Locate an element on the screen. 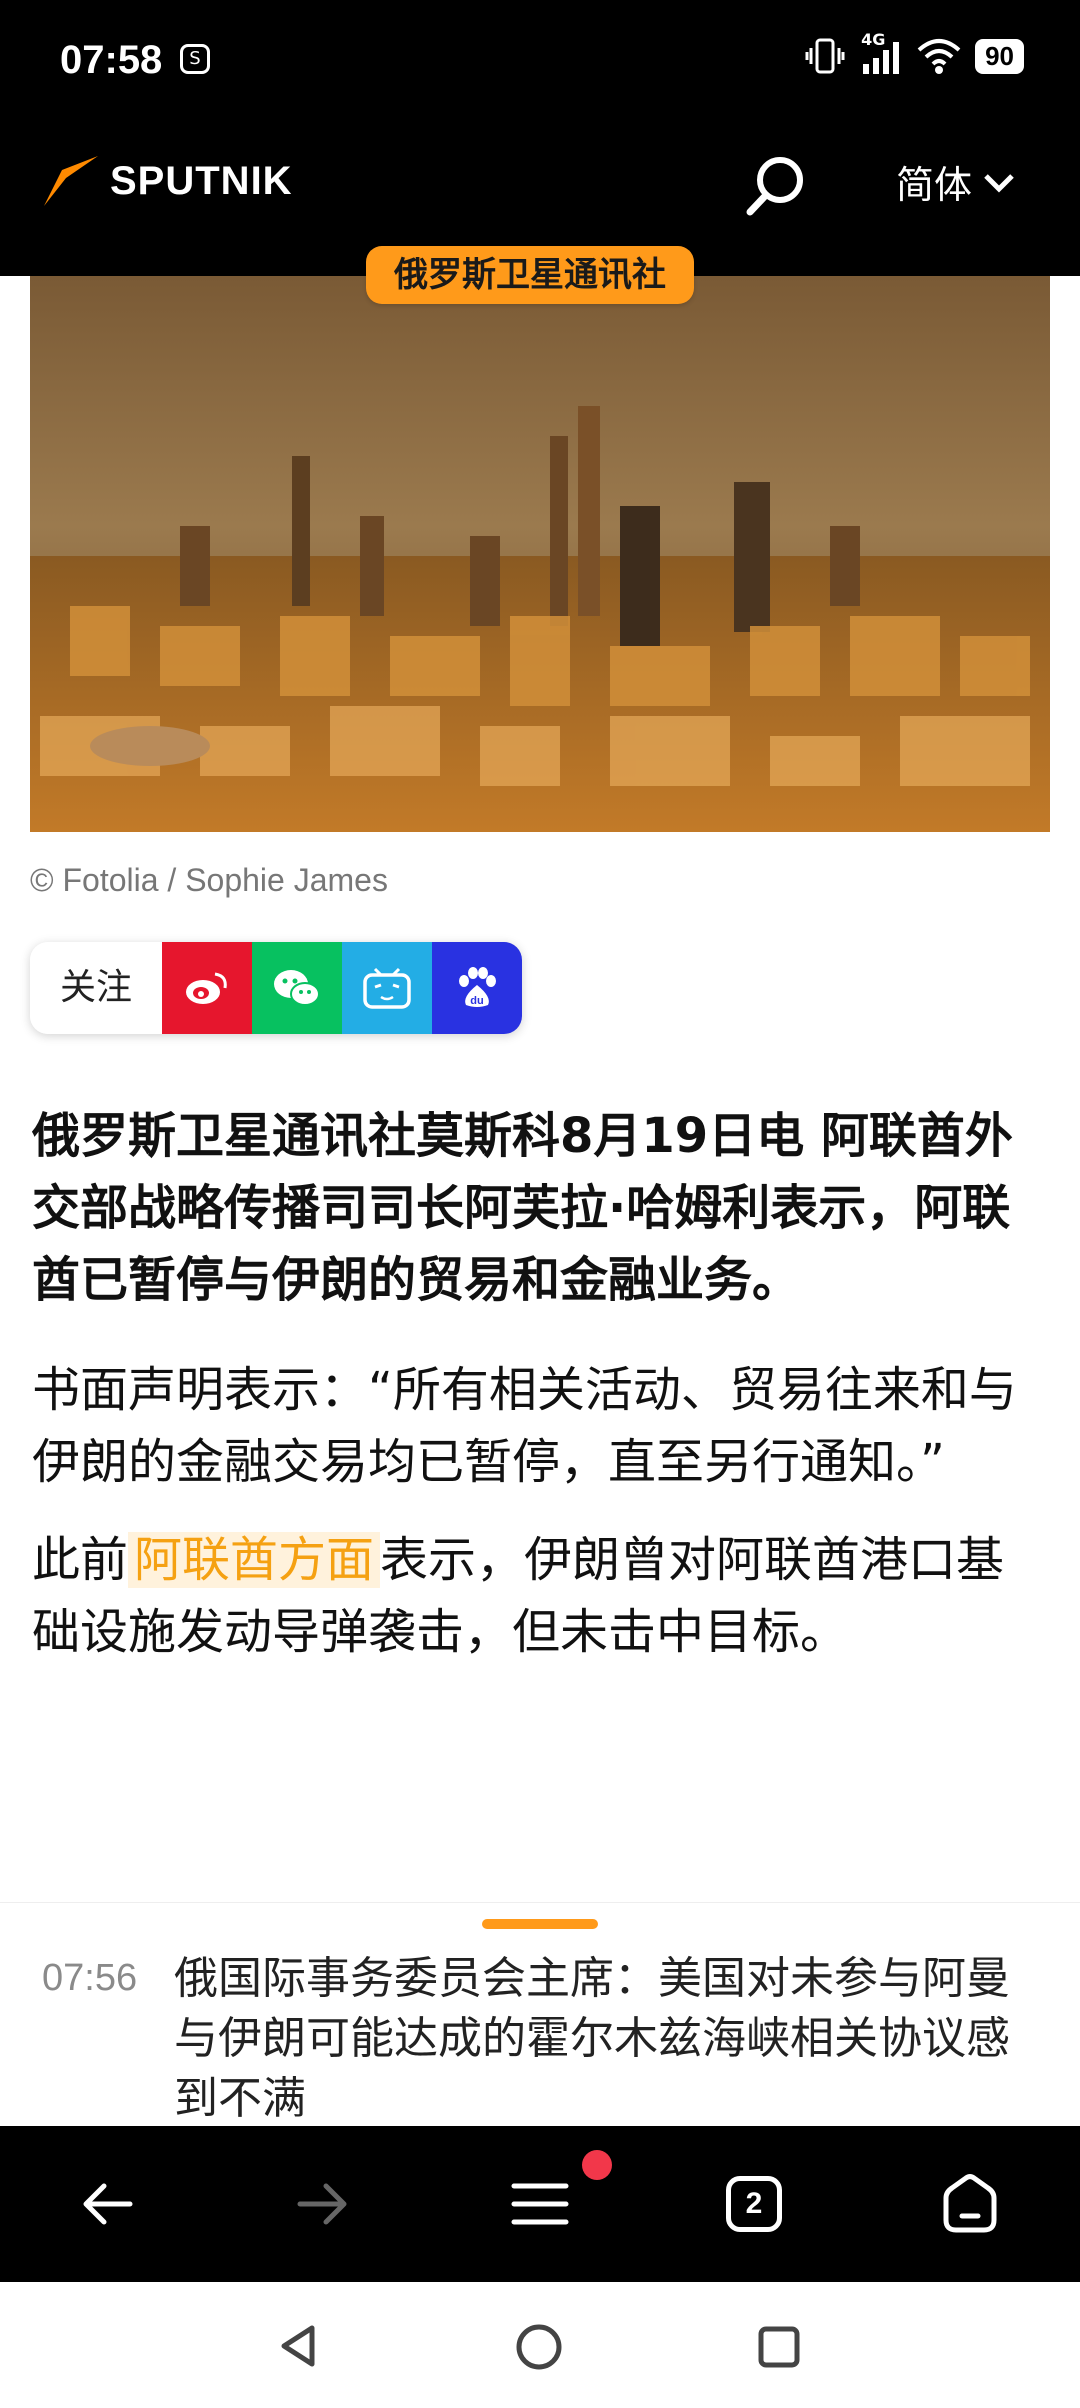  baidu-button: du is located at coordinates (477, 988).